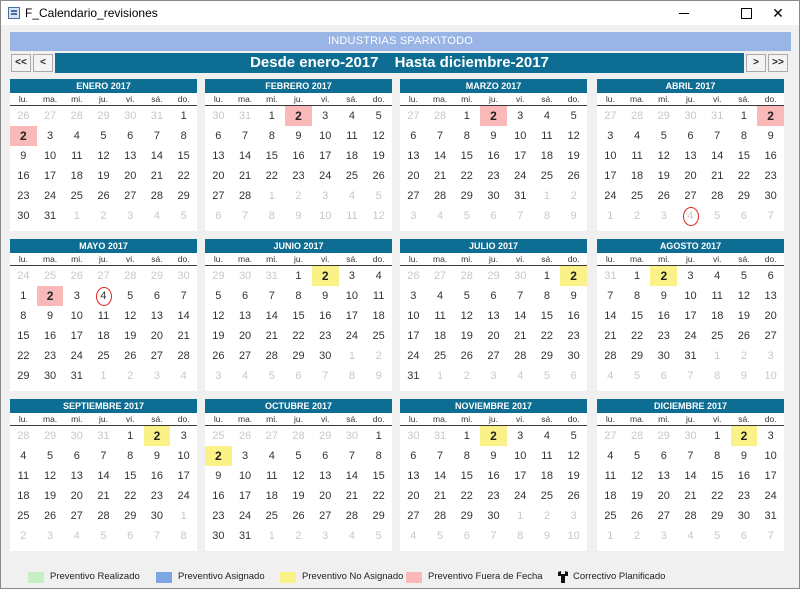 This screenshot has width=800, height=589. Describe the element at coordinates (183, 316) in the screenshot. I see `day-cell: 14` at that location.